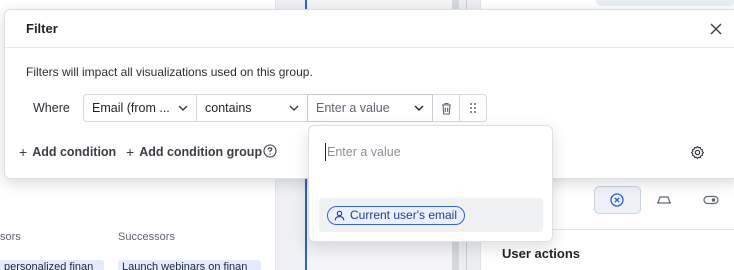 This screenshot has height=270, width=734. What do you see at coordinates (51, 108) in the screenshot?
I see `where-label: Where` at bounding box center [51, 108].